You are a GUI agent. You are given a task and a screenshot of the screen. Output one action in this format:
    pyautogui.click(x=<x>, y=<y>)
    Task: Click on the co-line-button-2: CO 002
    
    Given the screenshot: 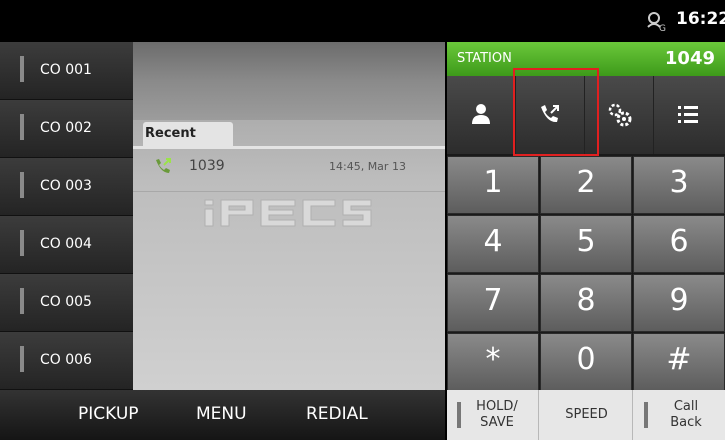 What is the action you would take?
    pyautogui.click(x=66, y=129)
    